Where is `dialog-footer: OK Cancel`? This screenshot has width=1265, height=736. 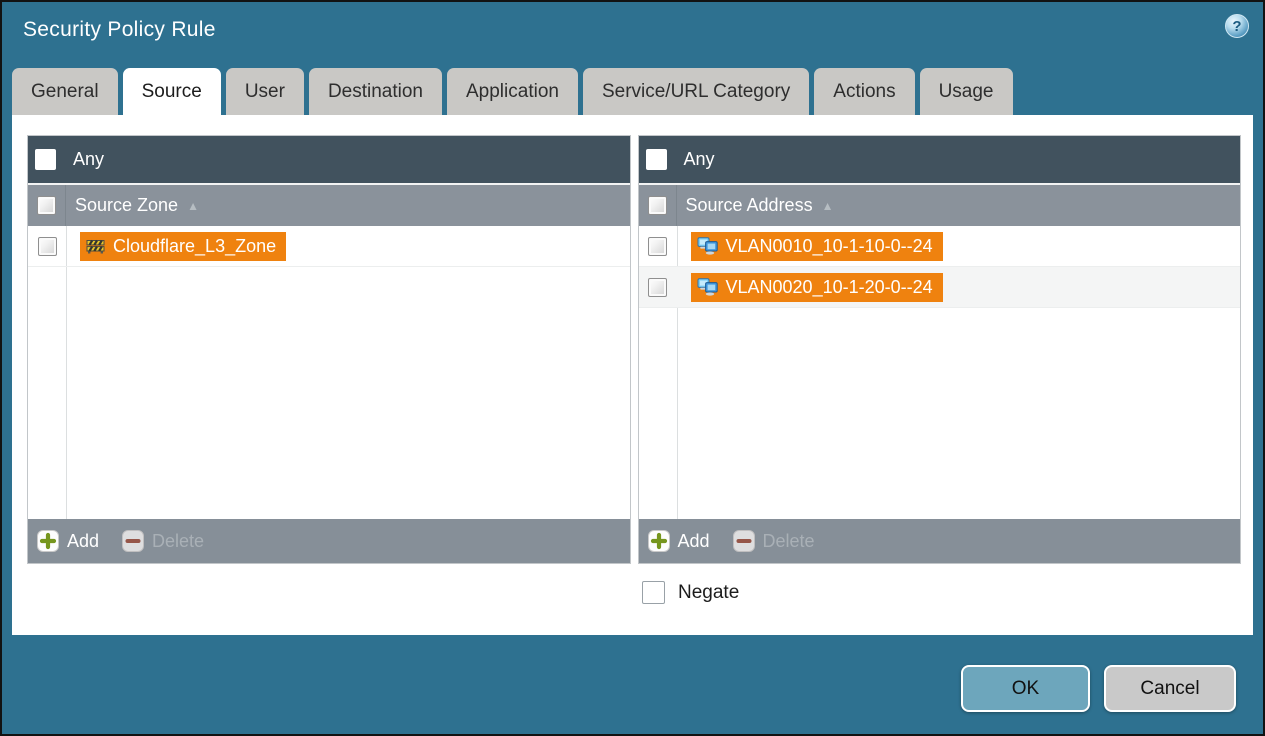 dialog-footer: OK Cancel is located at coordinates (1098, 688).